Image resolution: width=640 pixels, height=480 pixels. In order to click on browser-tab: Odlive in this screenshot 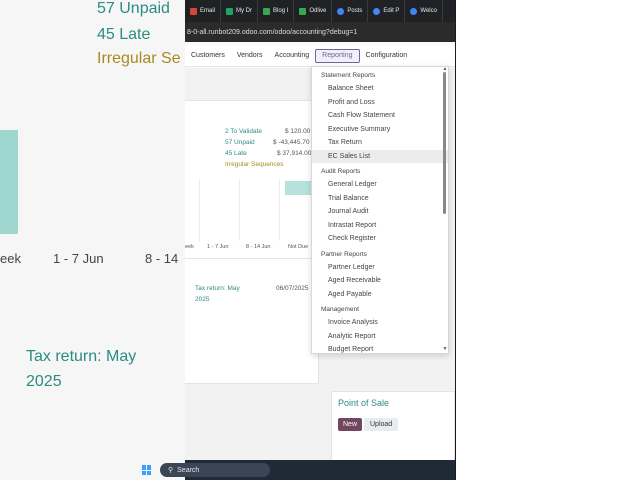, I will do `click(313, 11)`.